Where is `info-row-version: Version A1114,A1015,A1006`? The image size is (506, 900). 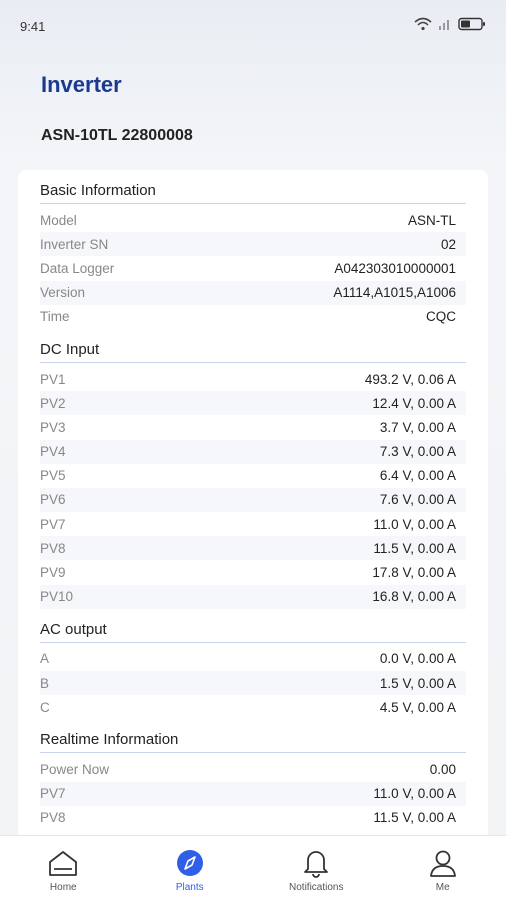 info-row-version: Version A1114,A1015,A1006 is located at coordinates (253, 292).